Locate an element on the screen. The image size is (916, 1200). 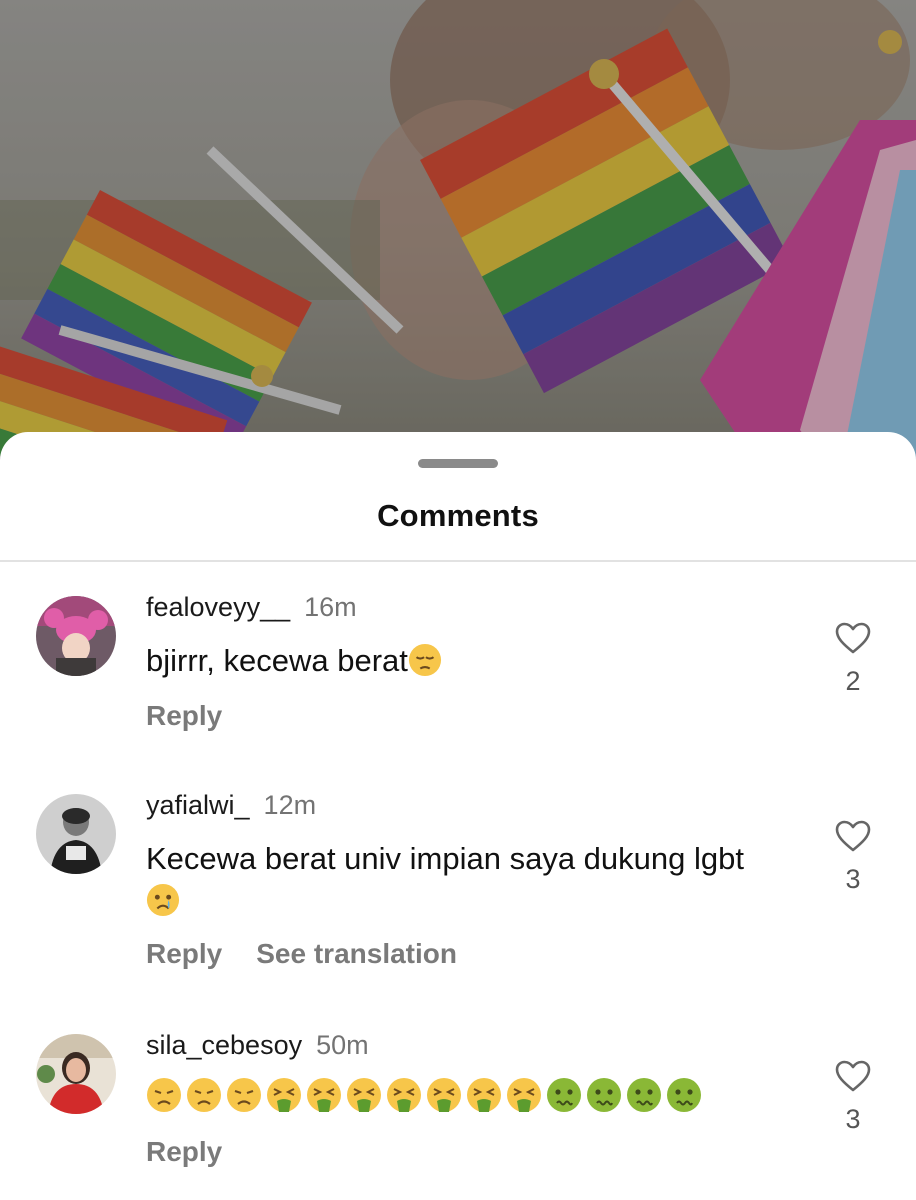
like-count: 2 is located at coordinates (853, 681).